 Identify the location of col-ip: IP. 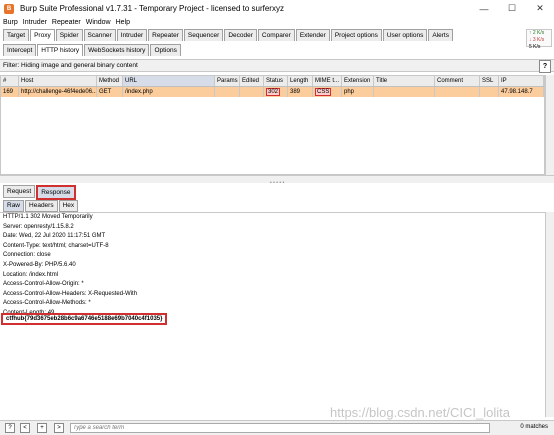
(521, 81).